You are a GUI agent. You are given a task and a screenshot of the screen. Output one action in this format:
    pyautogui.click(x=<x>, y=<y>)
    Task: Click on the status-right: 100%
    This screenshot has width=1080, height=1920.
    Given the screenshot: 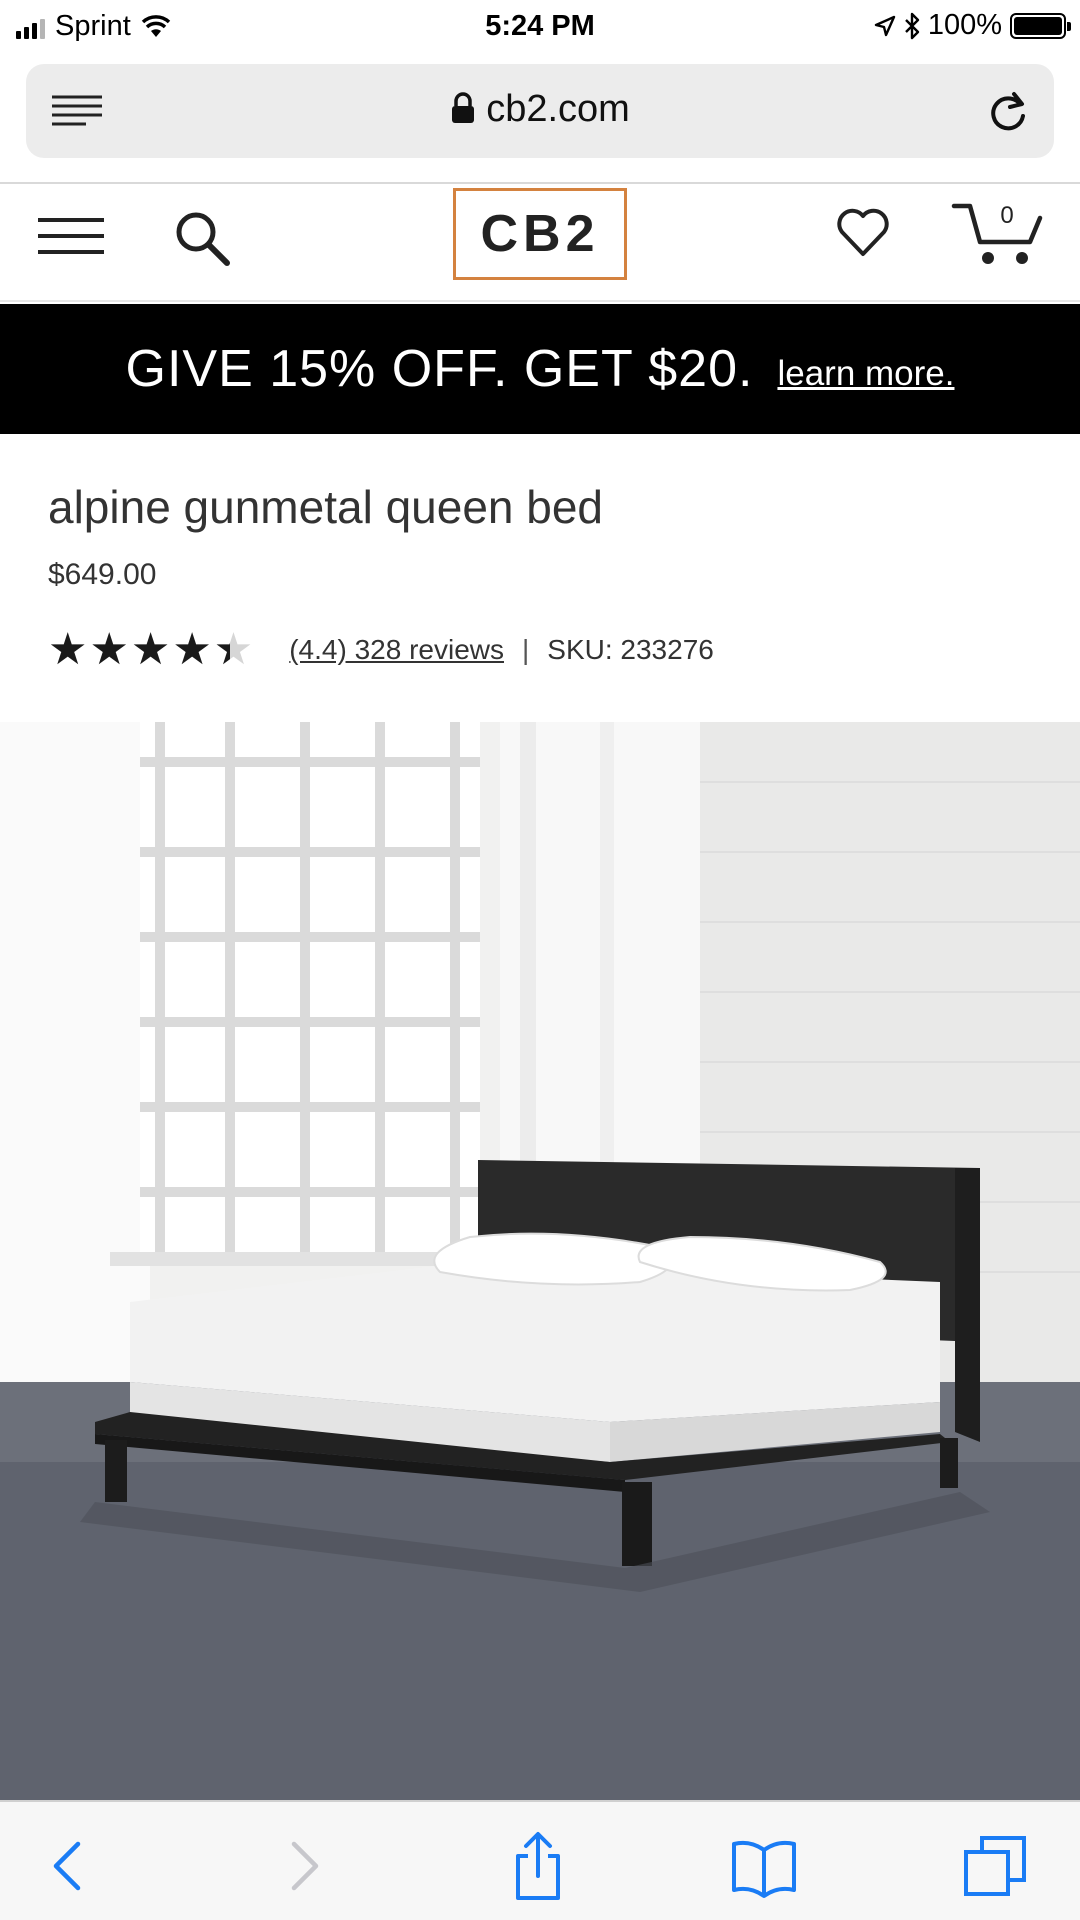 What is the action you would take?
    pyautogui.click(x=972, y=25)
    